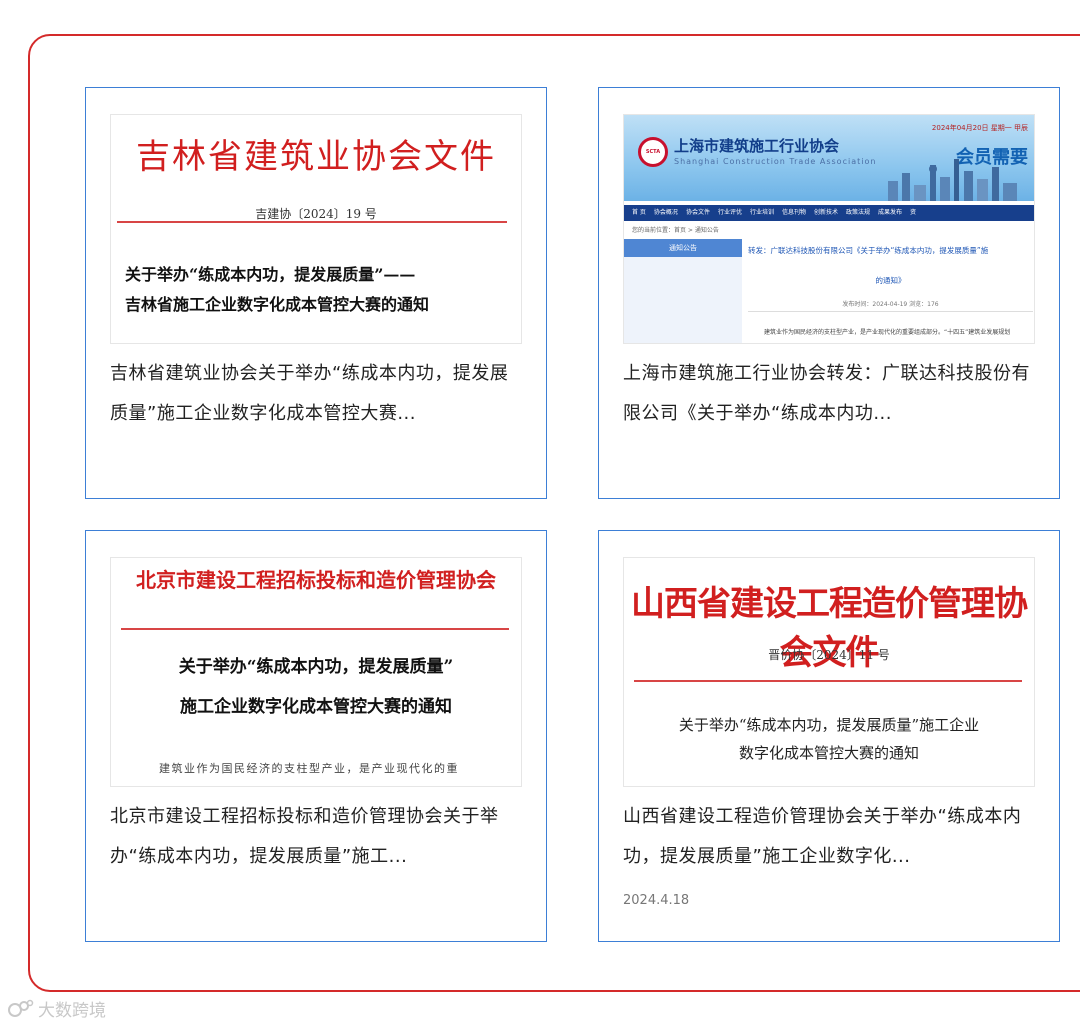 This screenshot has width=1080, height=1029. Describe the element at coordinates (890, 304) in the screenshot. I see `article-meta: 发布时间：2024-04-19 浏览：176` at that location.